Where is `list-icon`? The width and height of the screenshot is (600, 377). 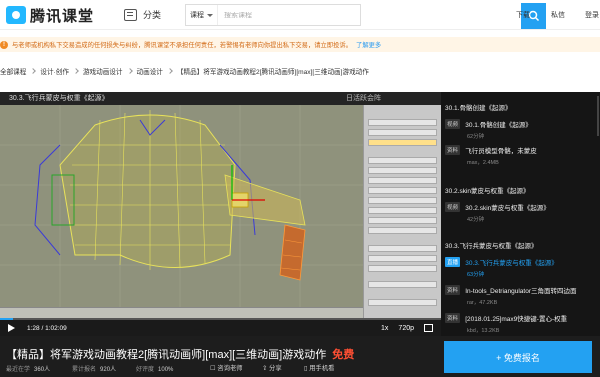 list-icon is located at coordinates (130, 14).